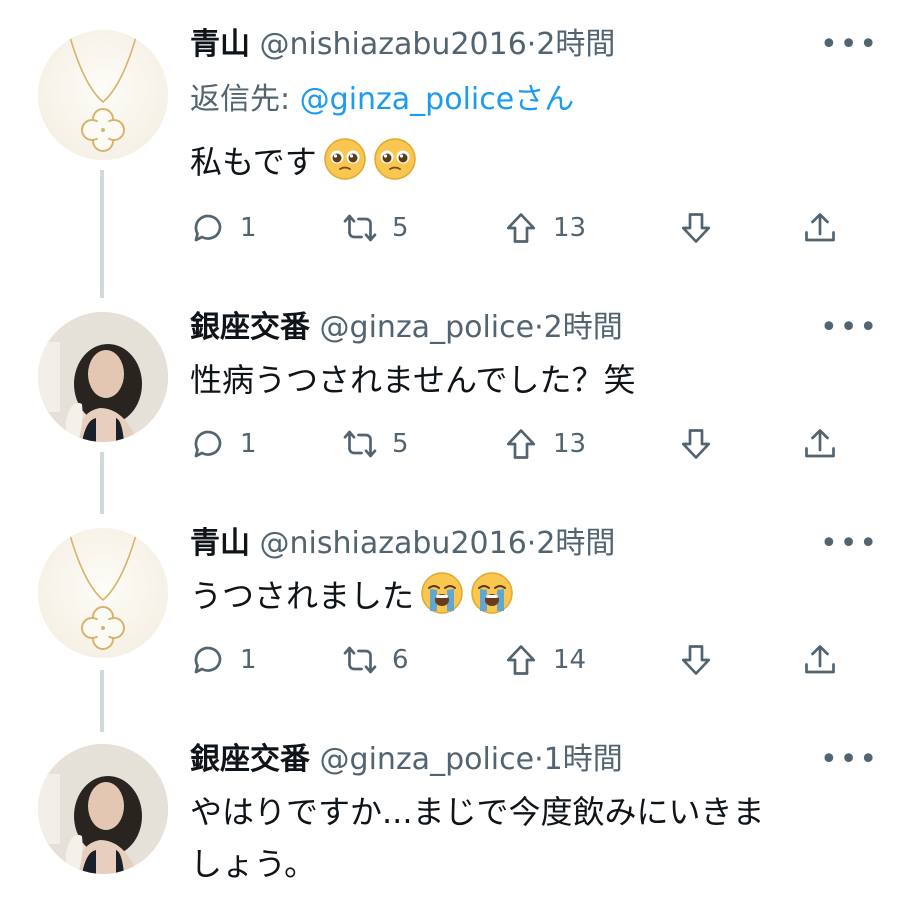 This screenshot has width=897, height=907. What do you see at coordinates (530, 838) in the screenshot?
I see `tweet-text: やはりですか...まじで今度飲みにいきま しょう。` at bounding box center [530, 838].